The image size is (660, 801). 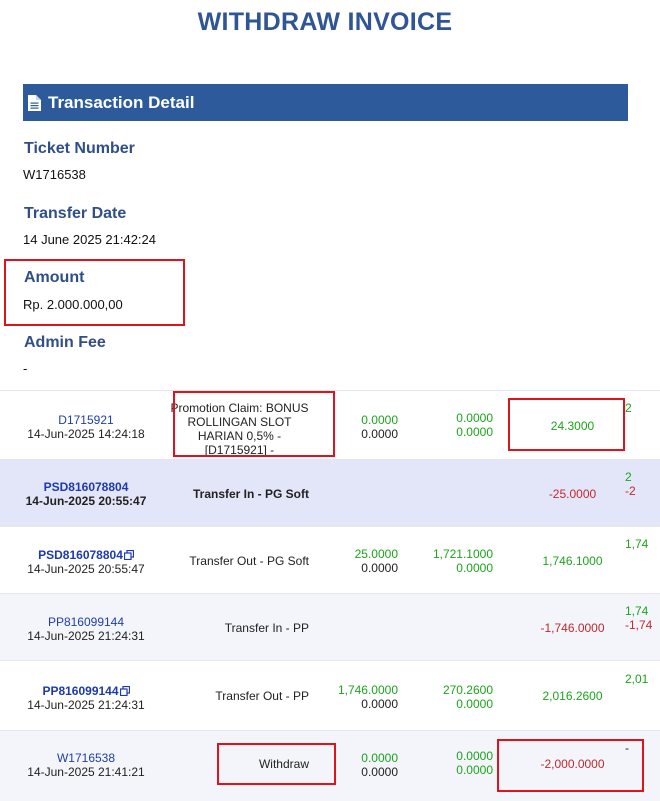 What do you see at coordinates (94, 292) in the screenshot?
I see `annotation-box-amount` at bounding box center [94, 292].